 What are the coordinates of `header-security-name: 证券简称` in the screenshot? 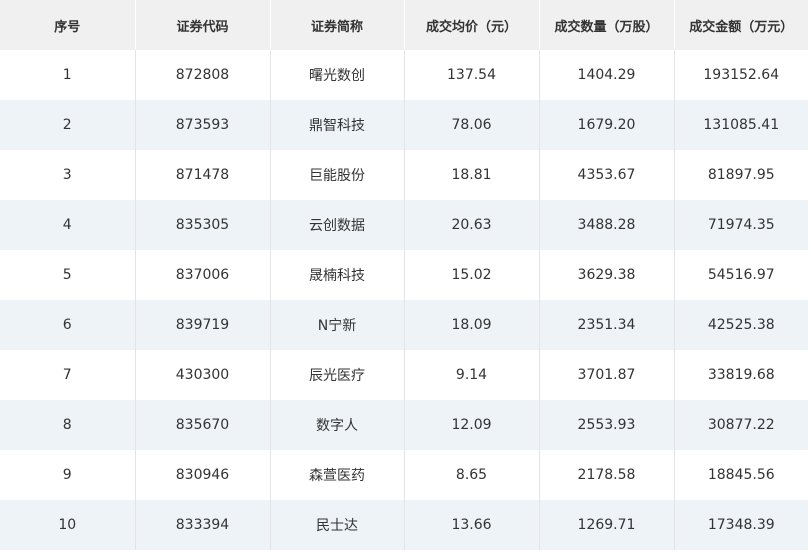 It's located at (337, 25).